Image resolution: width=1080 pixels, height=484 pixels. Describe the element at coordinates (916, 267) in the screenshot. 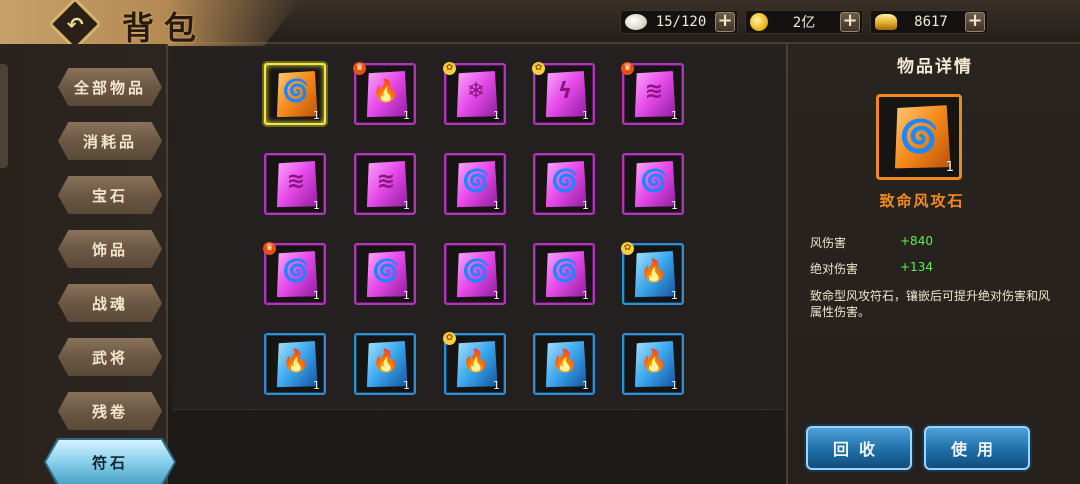

I see `stat-value: +134` at that location.